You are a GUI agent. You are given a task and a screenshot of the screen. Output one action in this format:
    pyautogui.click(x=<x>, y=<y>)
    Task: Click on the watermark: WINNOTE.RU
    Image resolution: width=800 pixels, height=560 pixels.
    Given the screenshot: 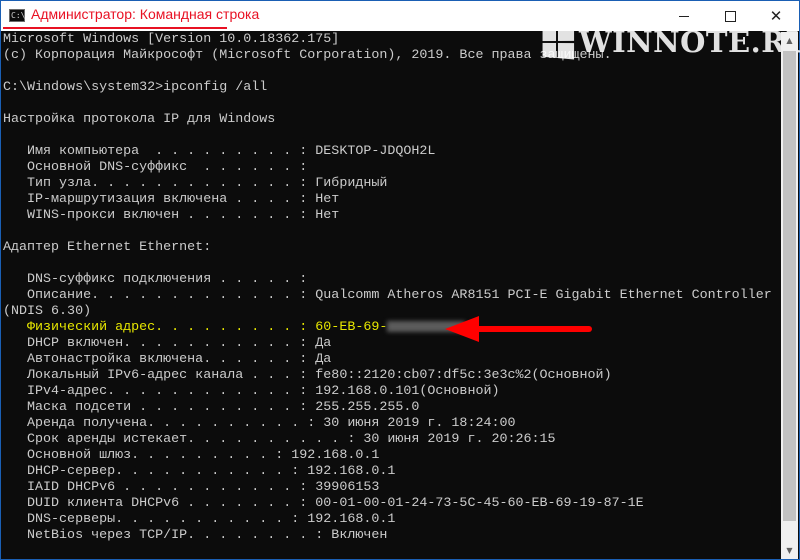 What is the action you would take?
    pyautogui.click(x=670, y=42)
    